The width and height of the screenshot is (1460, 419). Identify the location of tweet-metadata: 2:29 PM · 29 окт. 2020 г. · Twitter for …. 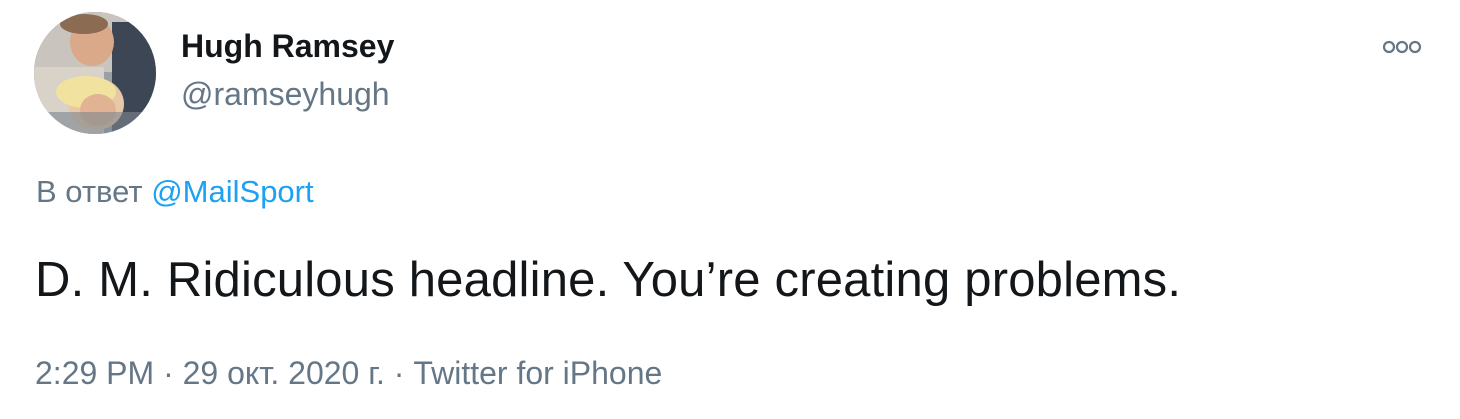
(348, 373).